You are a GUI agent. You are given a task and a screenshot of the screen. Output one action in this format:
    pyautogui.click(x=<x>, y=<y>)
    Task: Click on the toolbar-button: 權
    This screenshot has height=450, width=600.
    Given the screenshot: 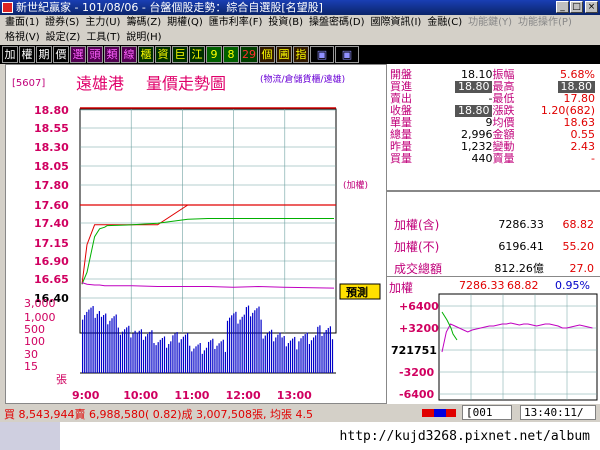 What is the action you would take?
    pyautogui.click(x=27, y=54)
    